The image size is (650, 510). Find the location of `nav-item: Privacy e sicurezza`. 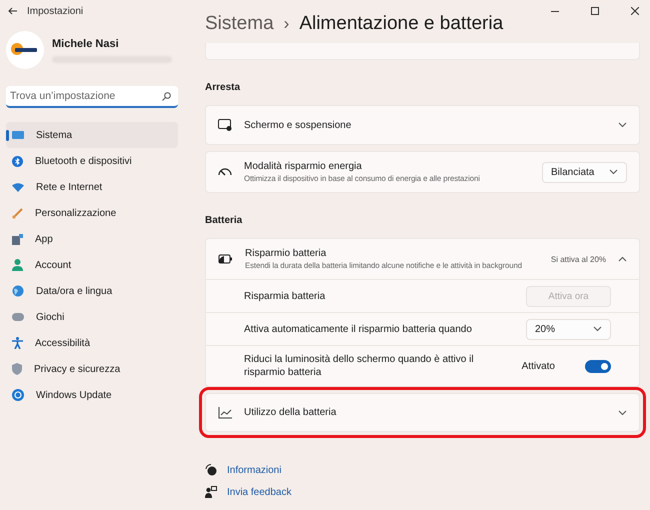

nav-item: Privacy e sicurezza is located at coordinates (92, 369).